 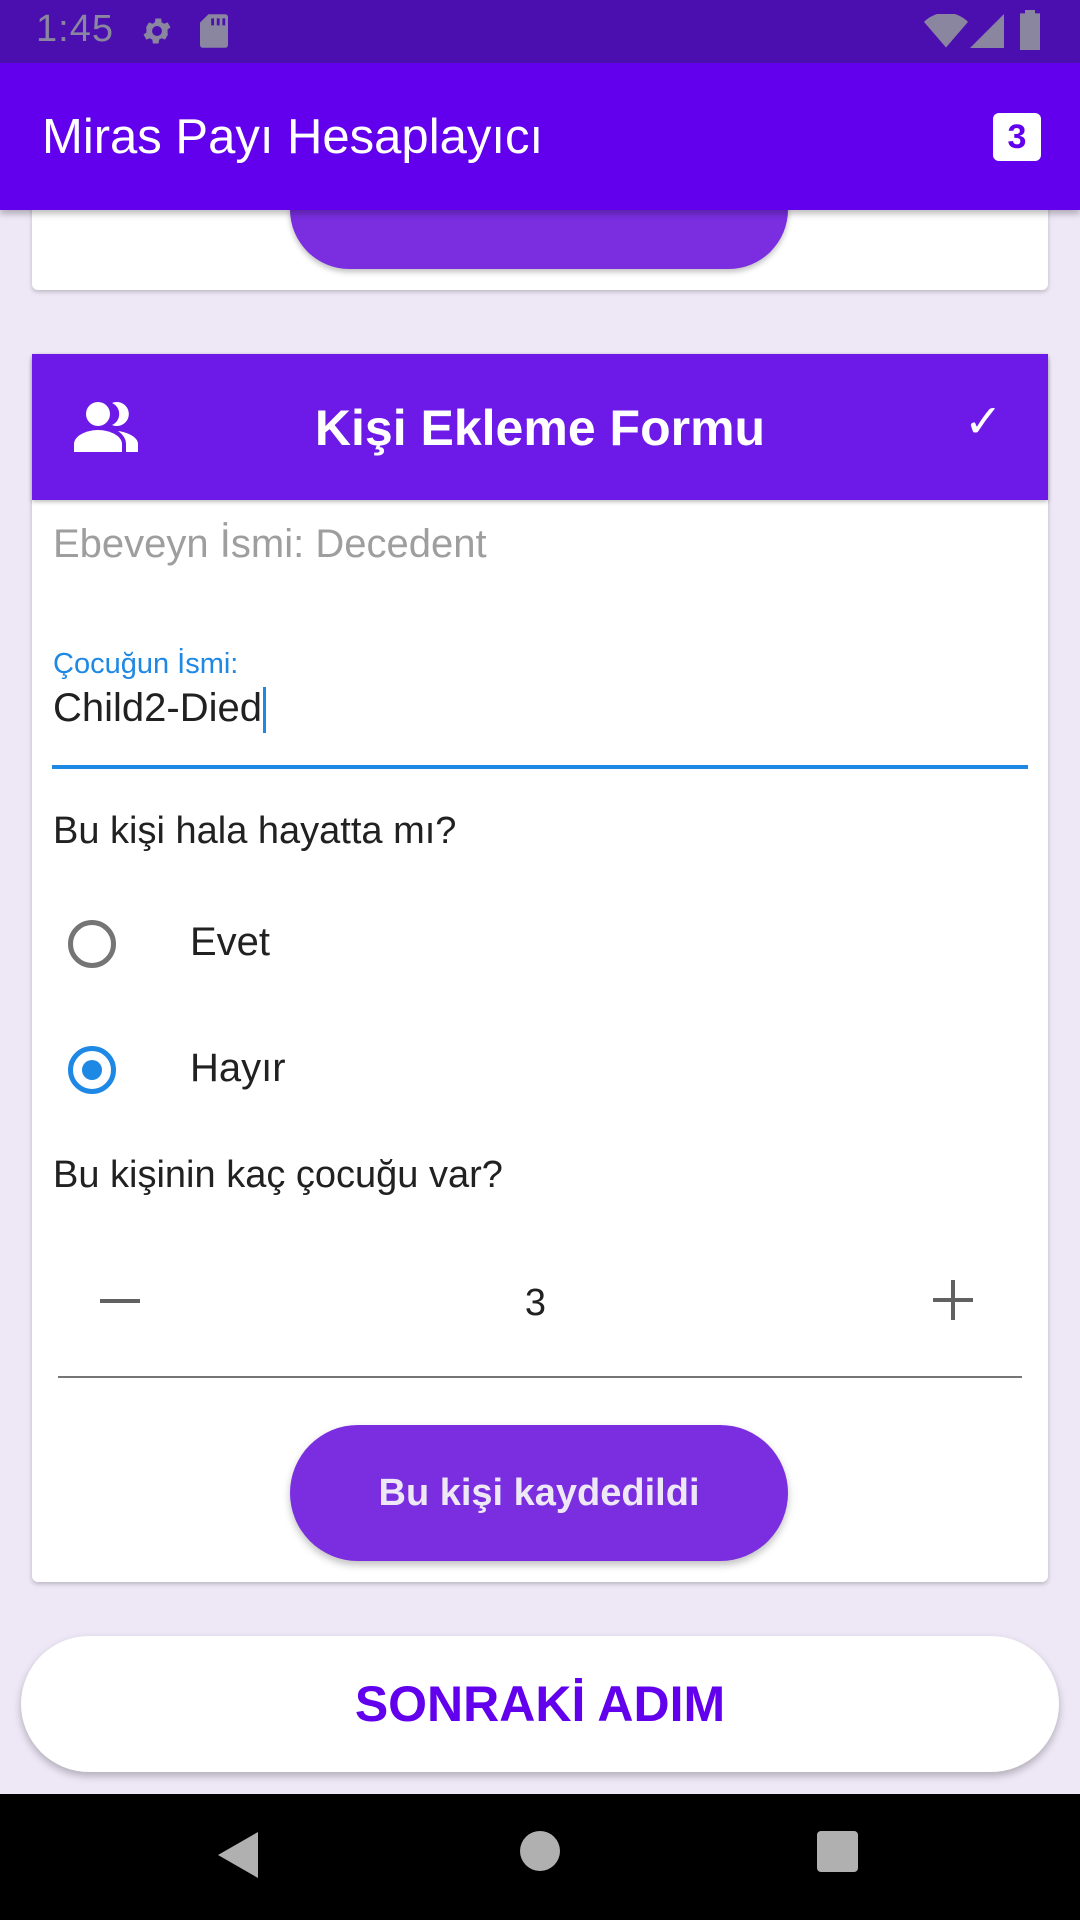 I want to click on save-person-button: Bu kişi kaydedildi, so click(x=539, y=1493).